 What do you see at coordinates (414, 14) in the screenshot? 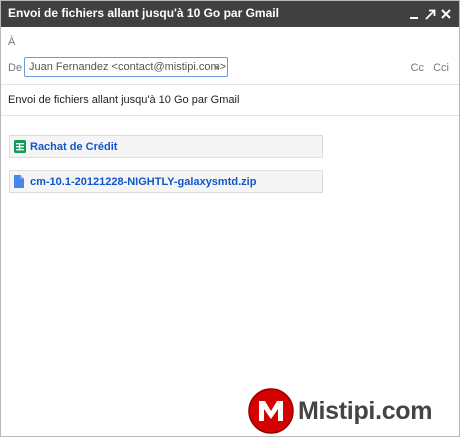
I see `minimize-icon` at bounding box center [414, 14].